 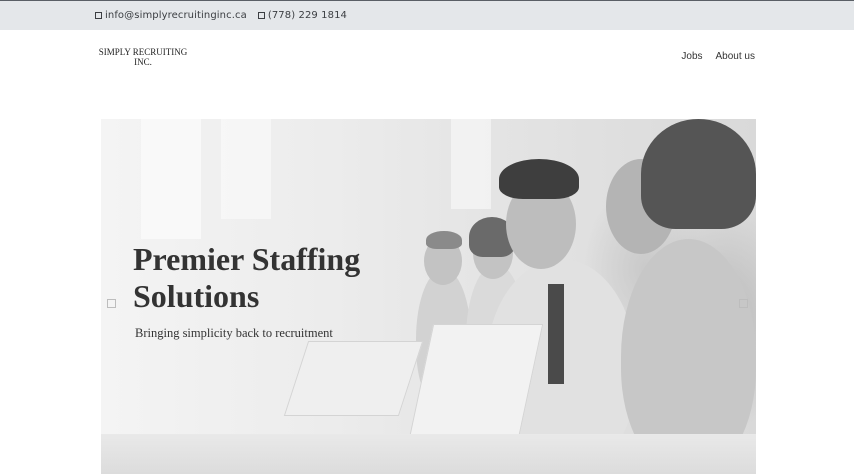 I want to click on email-contact: info@simplyrecruitinginc.ca, so click(x=171, y=15).